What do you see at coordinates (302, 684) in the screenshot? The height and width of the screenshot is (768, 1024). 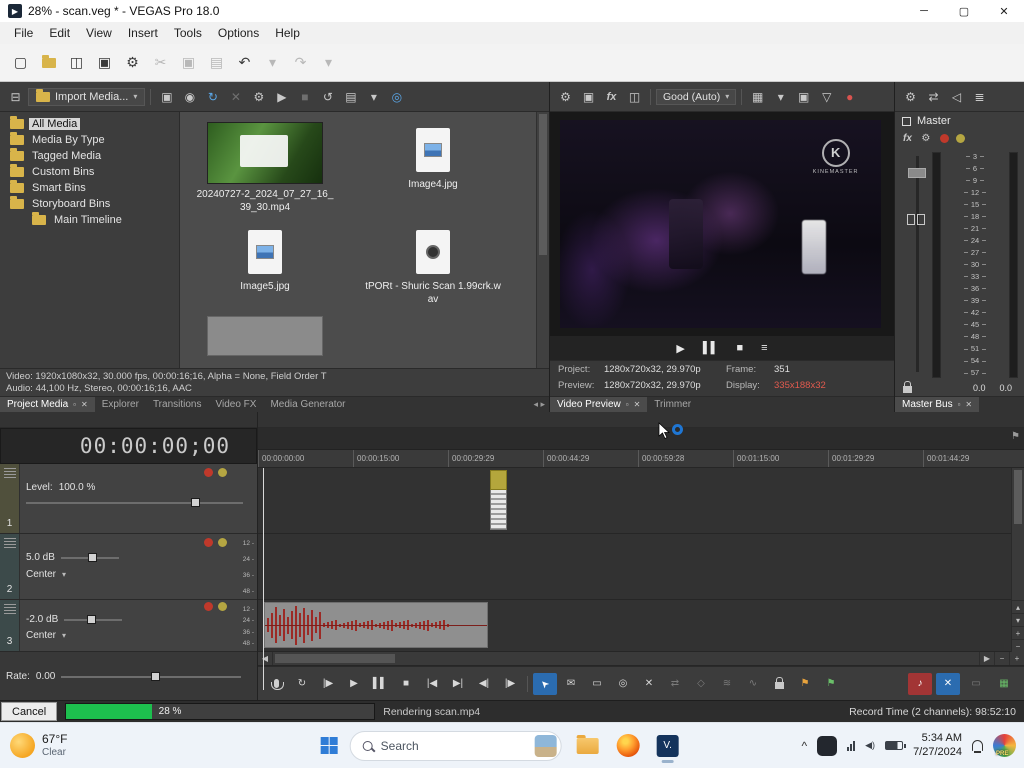 I see `loop-playback-button: ↻` at bounding box center [302, 684].